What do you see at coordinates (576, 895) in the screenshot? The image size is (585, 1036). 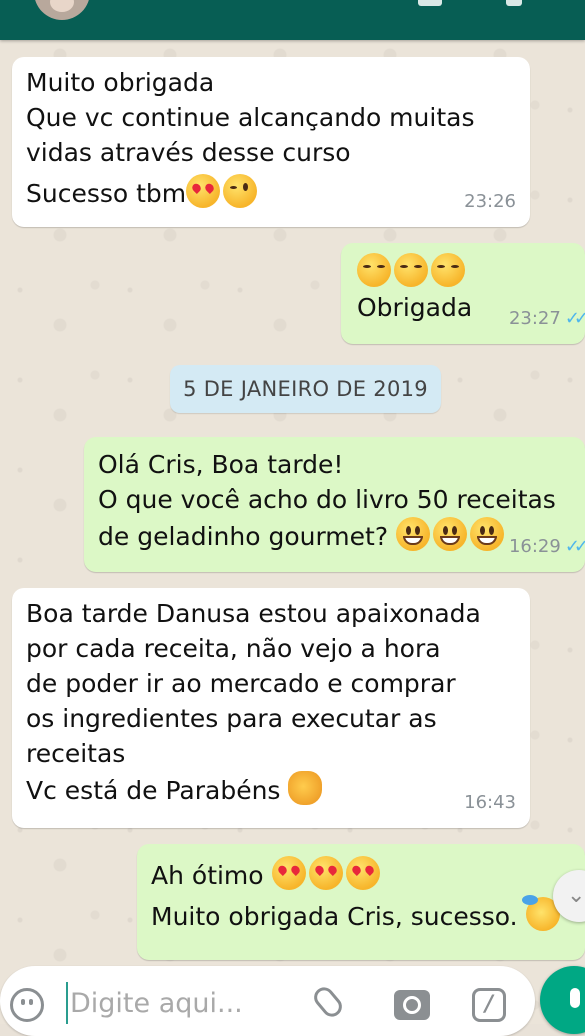 I see `chevron-down-icon: ⌄` at bounding box center [576, 895].